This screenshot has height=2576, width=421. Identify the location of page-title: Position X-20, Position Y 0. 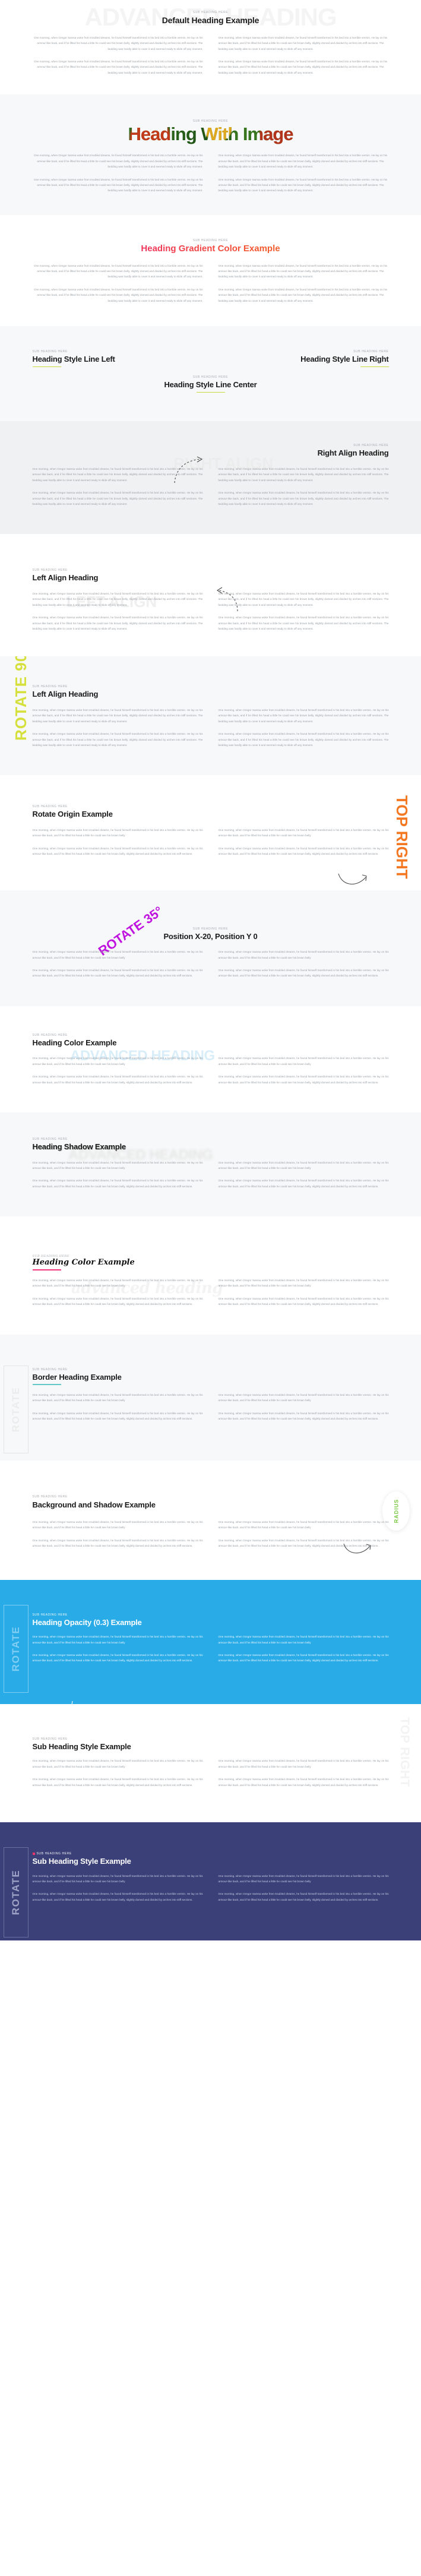
(210, 936).